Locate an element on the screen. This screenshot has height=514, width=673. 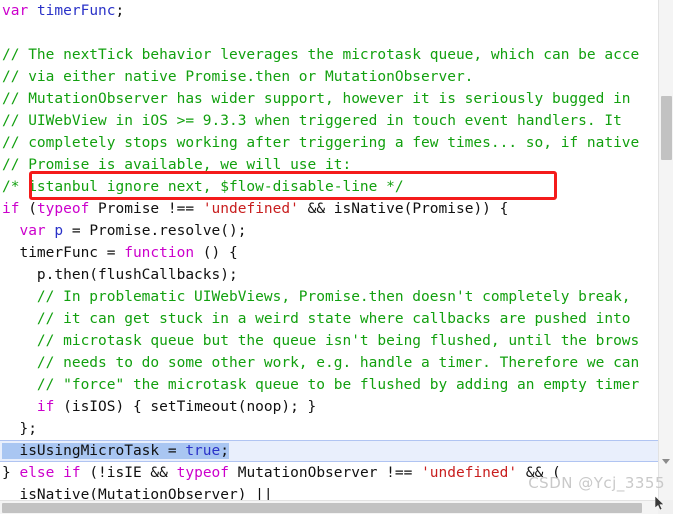
vertical-scrollbar is located at coordinates (665, 250).